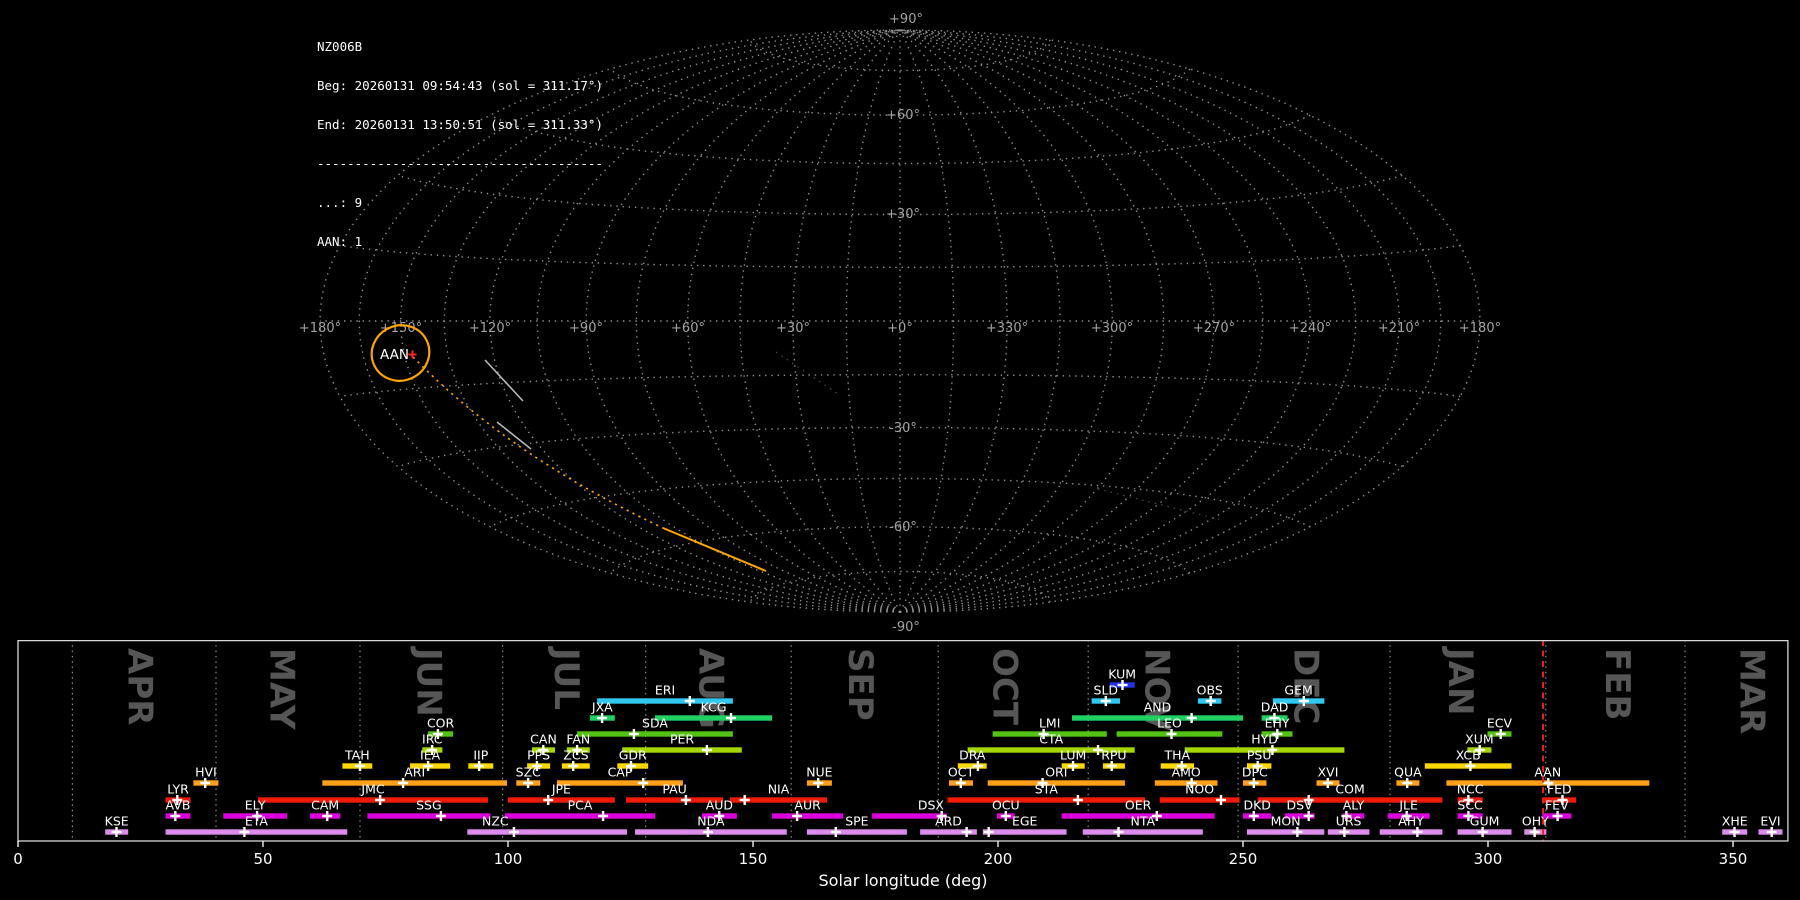 The image size is (1800, 900). Describe the element at coordinates (528, 772) in the screenshot. I see `shower-label-SZC: SZC` at that location.